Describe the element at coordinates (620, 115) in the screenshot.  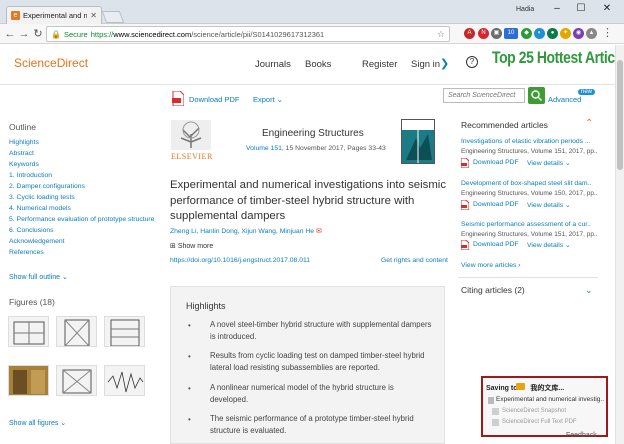
I see `scrollbar-thumb` at that location.